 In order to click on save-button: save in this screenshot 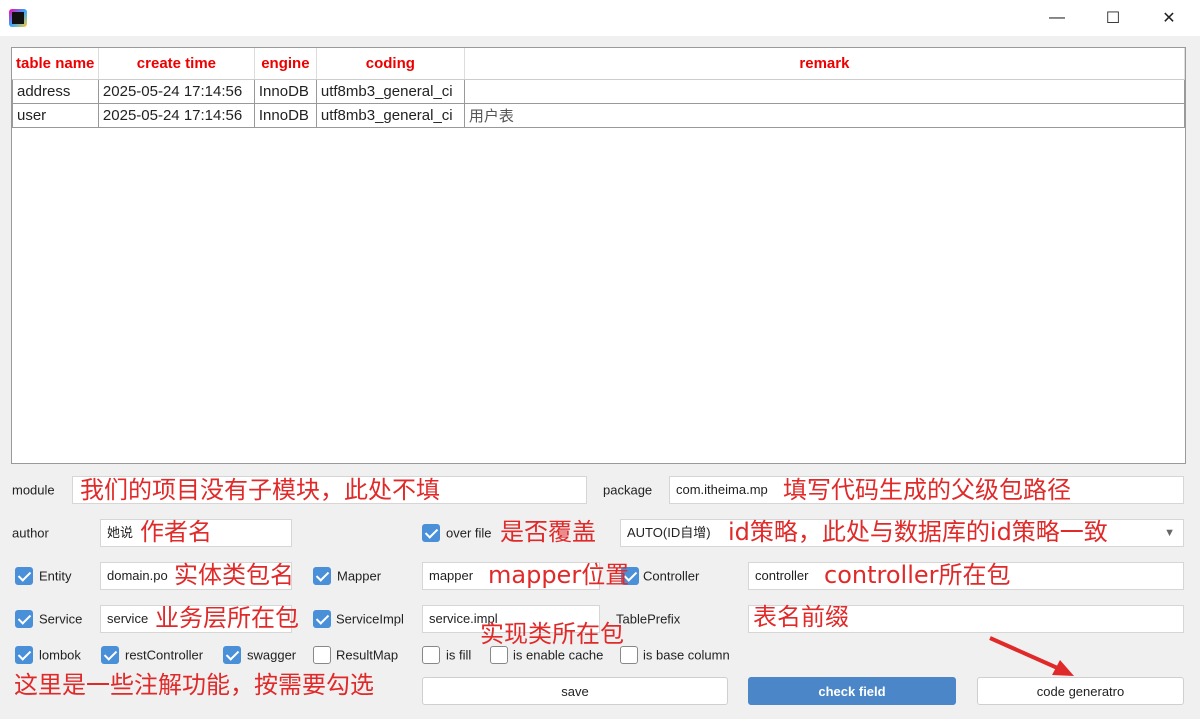, I will do `click(575, 691)`.